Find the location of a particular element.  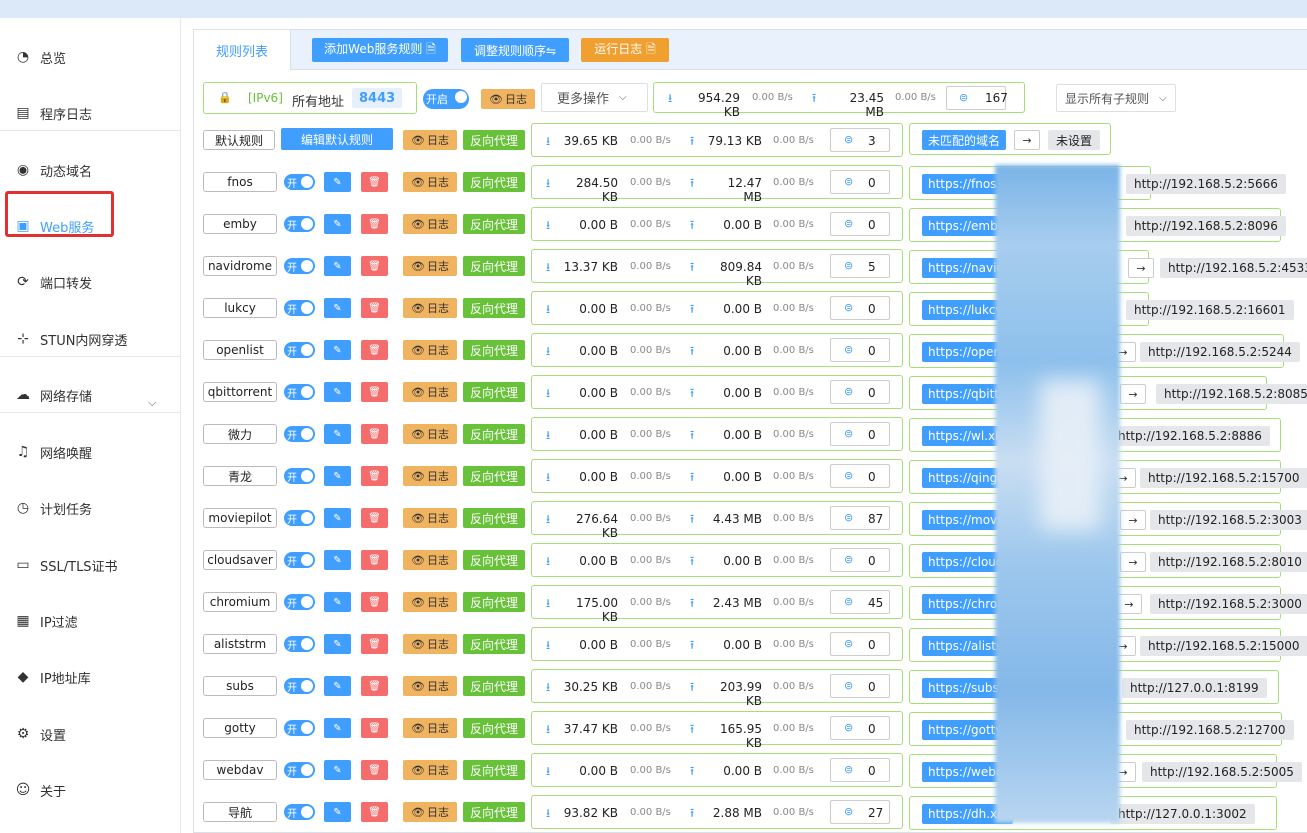

sidebar-item-12: ⚙ 设置 is located at coordinates (90, 734).